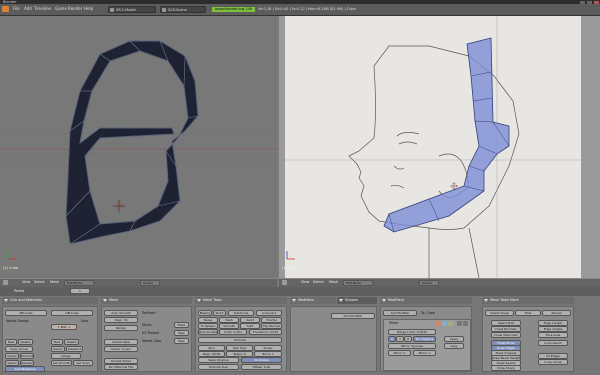  What do you see at coordinates (121, 367) in the screenshot?
I see `no-vnormal-flip-toggle: No V.Normal Flip` at bounding box center [121, 367].